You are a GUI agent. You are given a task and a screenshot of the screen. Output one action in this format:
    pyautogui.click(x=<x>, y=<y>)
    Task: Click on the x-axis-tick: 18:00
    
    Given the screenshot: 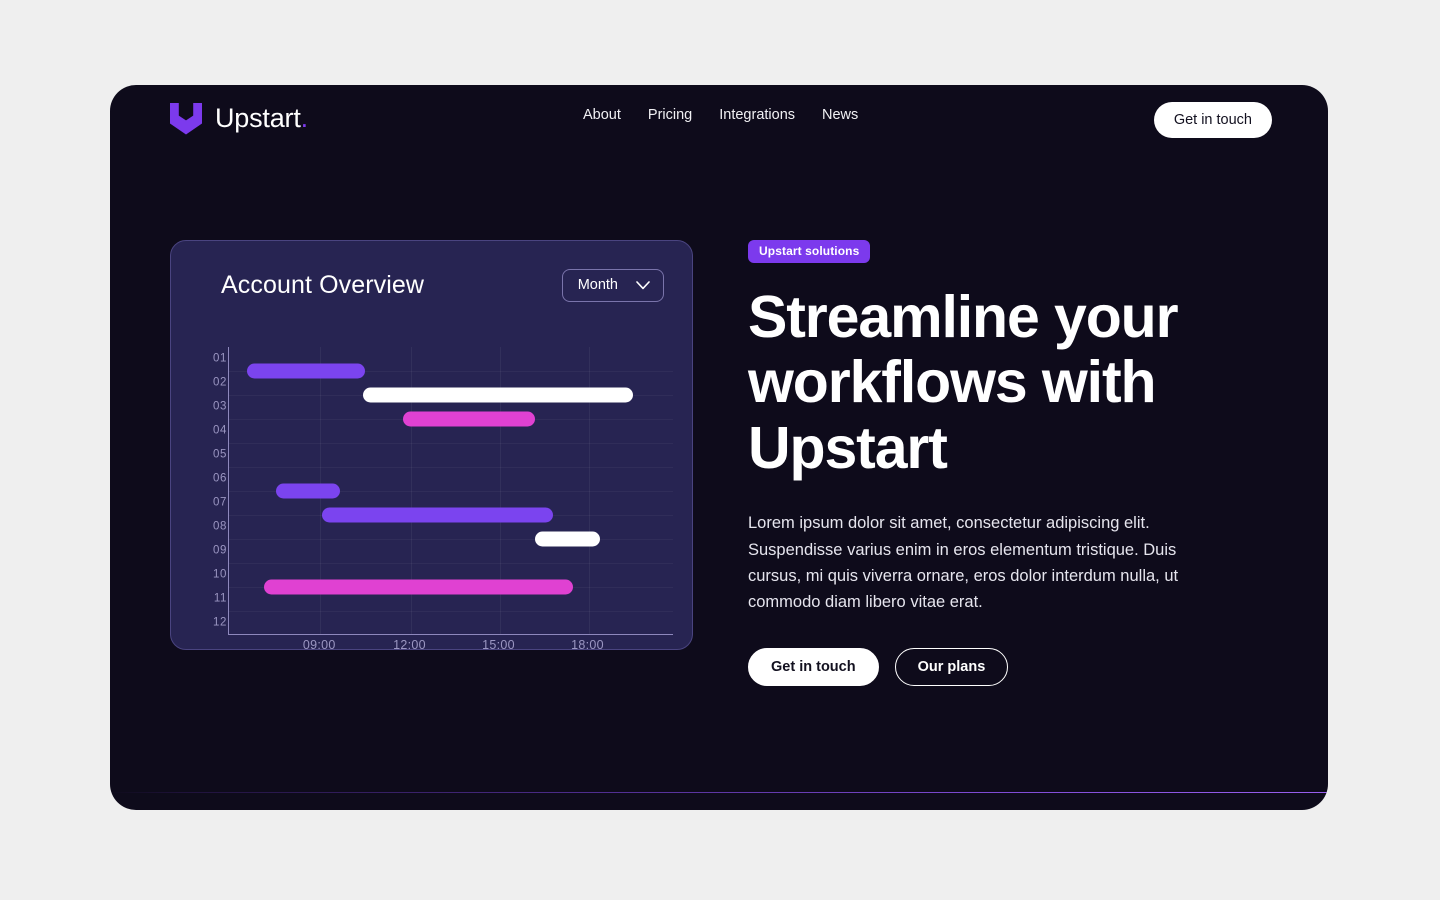 What is the action you would take?
    pyautogui.click(x=587, y=644)
    